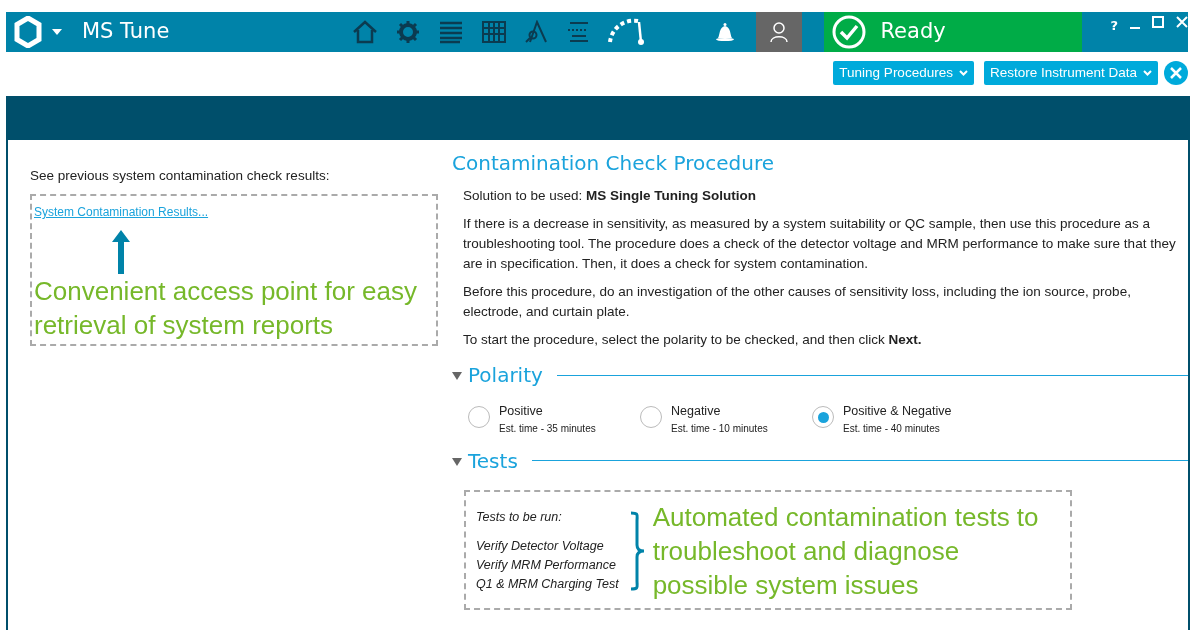  I want to click on grid-icon, so click(494, 32).